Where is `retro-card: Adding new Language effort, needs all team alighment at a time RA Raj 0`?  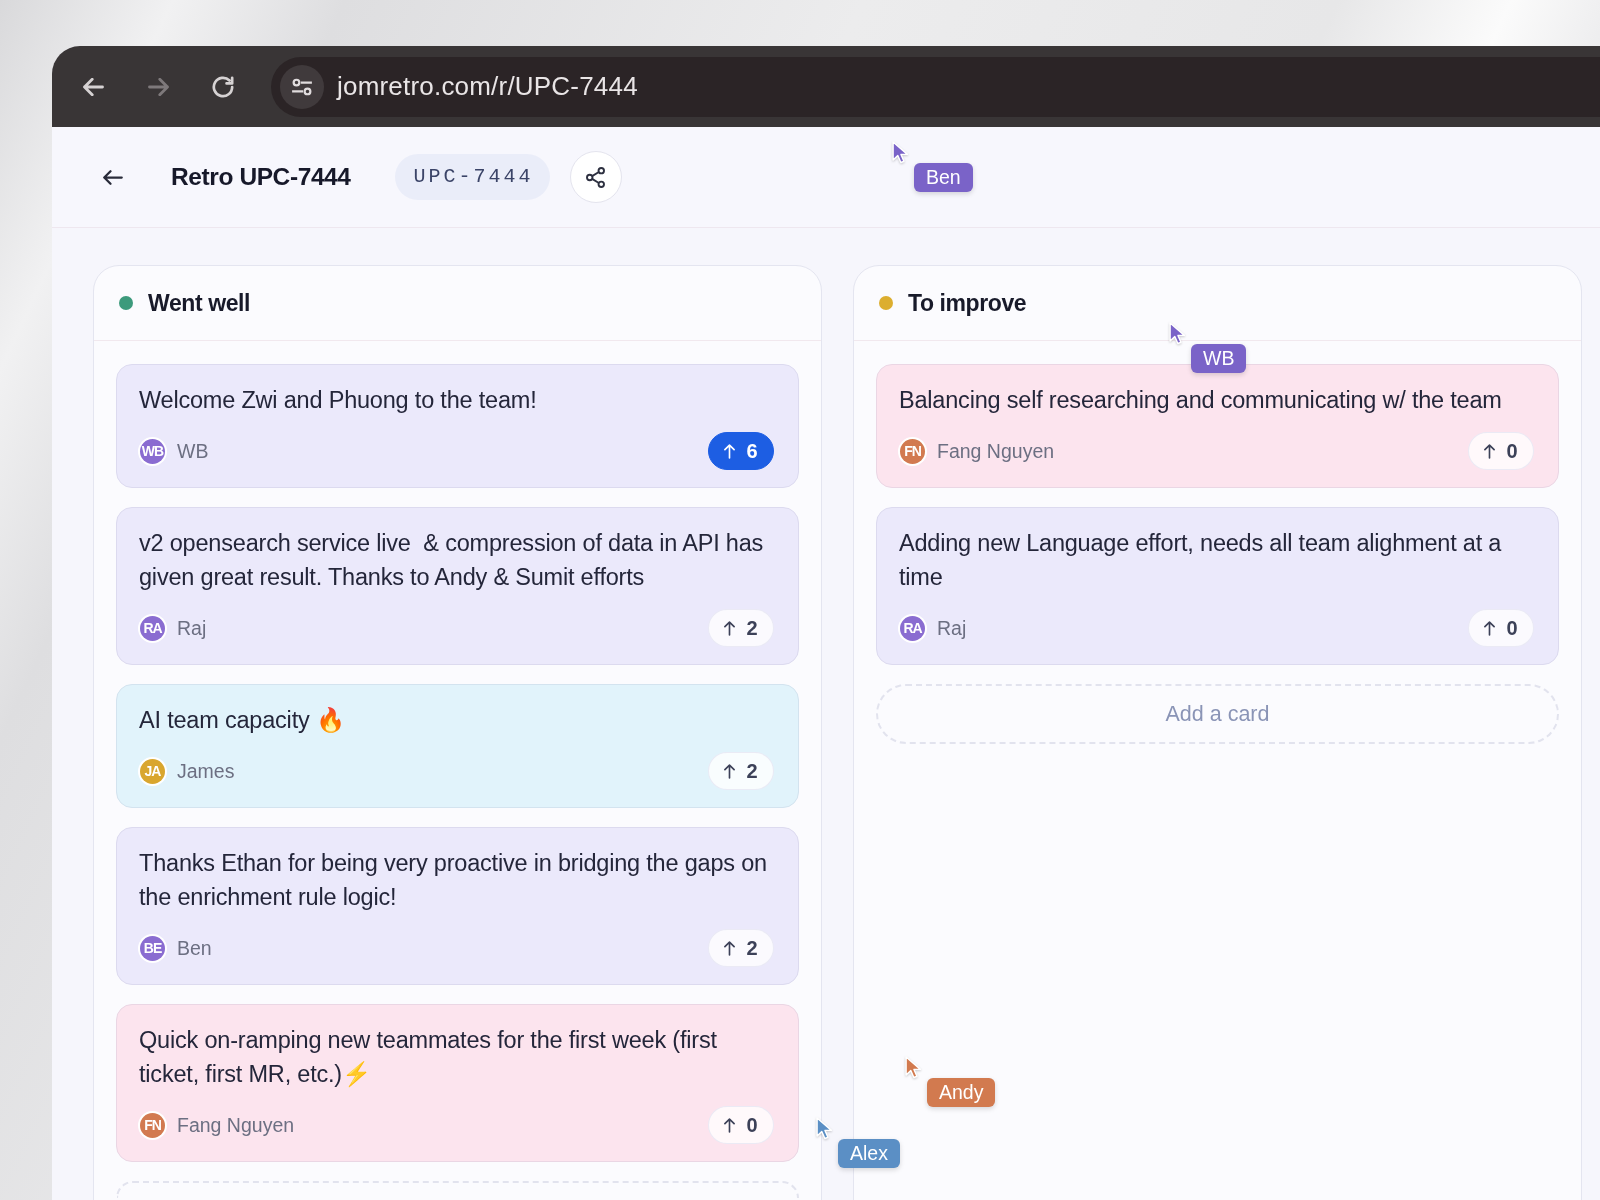
retro-card: Adding new Language effort, needs all team alighment at a time RA Raj 0 is located at coordinates (1217, 586).